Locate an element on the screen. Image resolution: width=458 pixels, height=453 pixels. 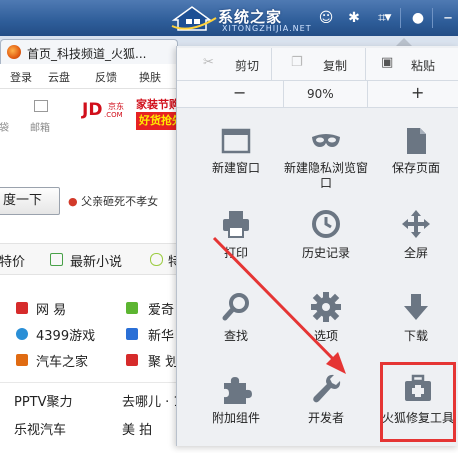
sun-icon is located at coordinates (156, 259).